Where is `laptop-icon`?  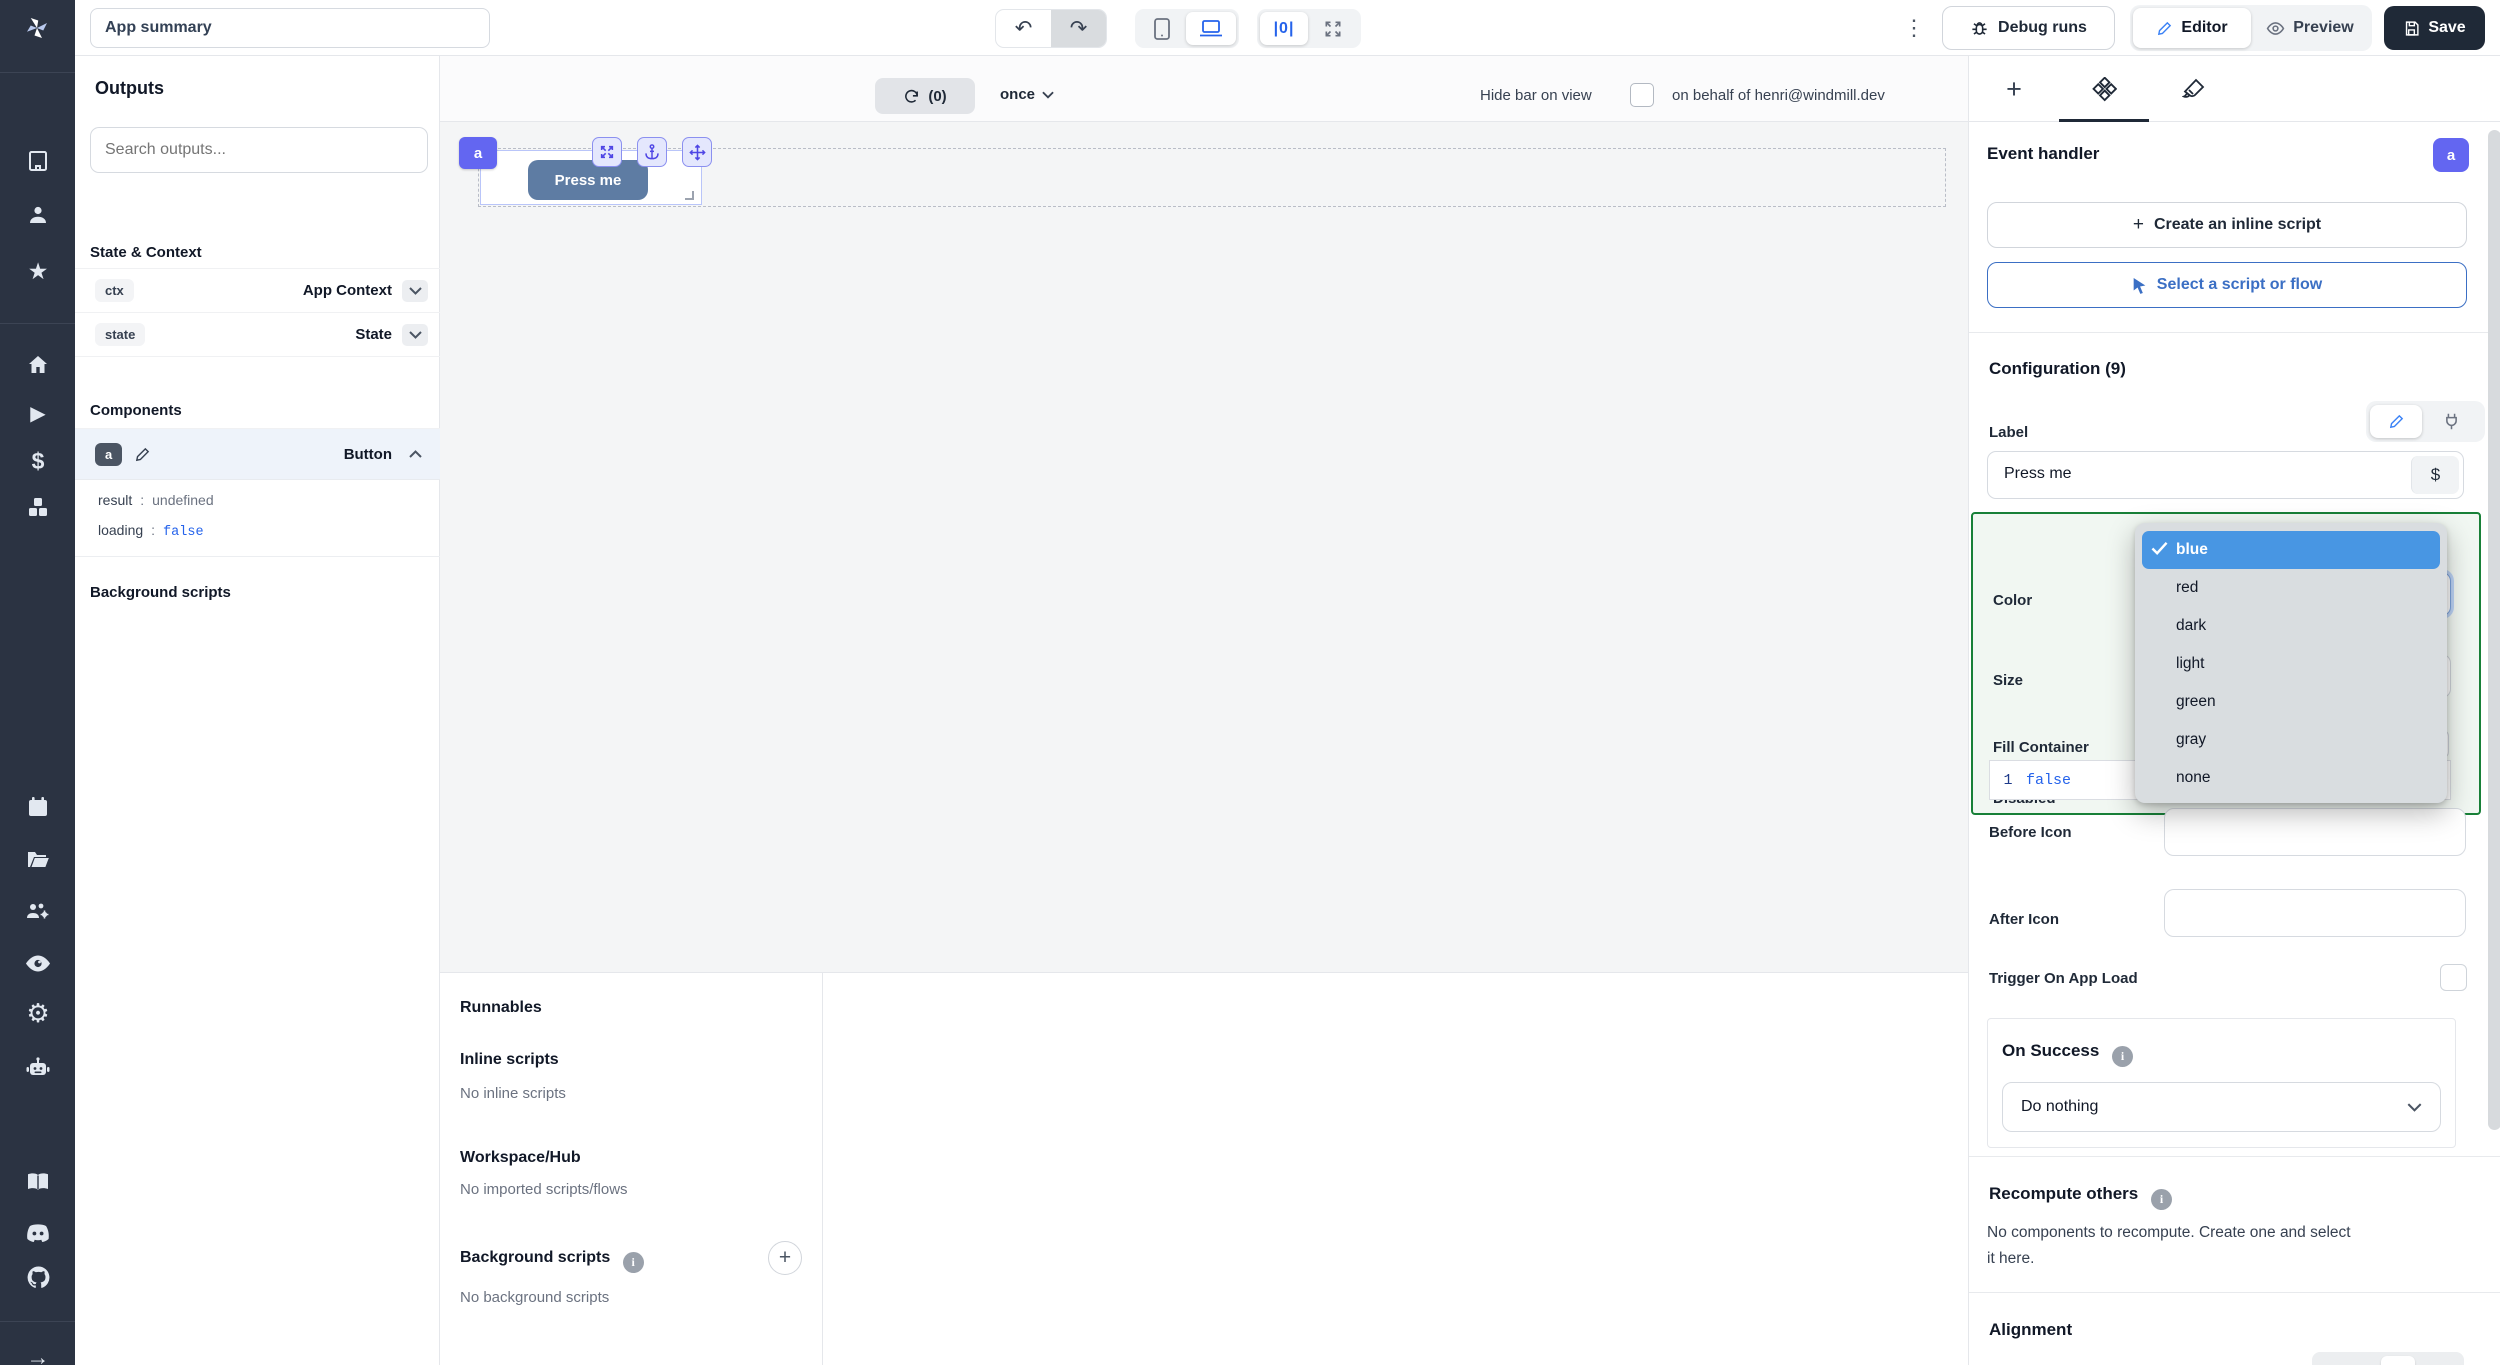
laptop-icon is located at coordinates (1211, 28).